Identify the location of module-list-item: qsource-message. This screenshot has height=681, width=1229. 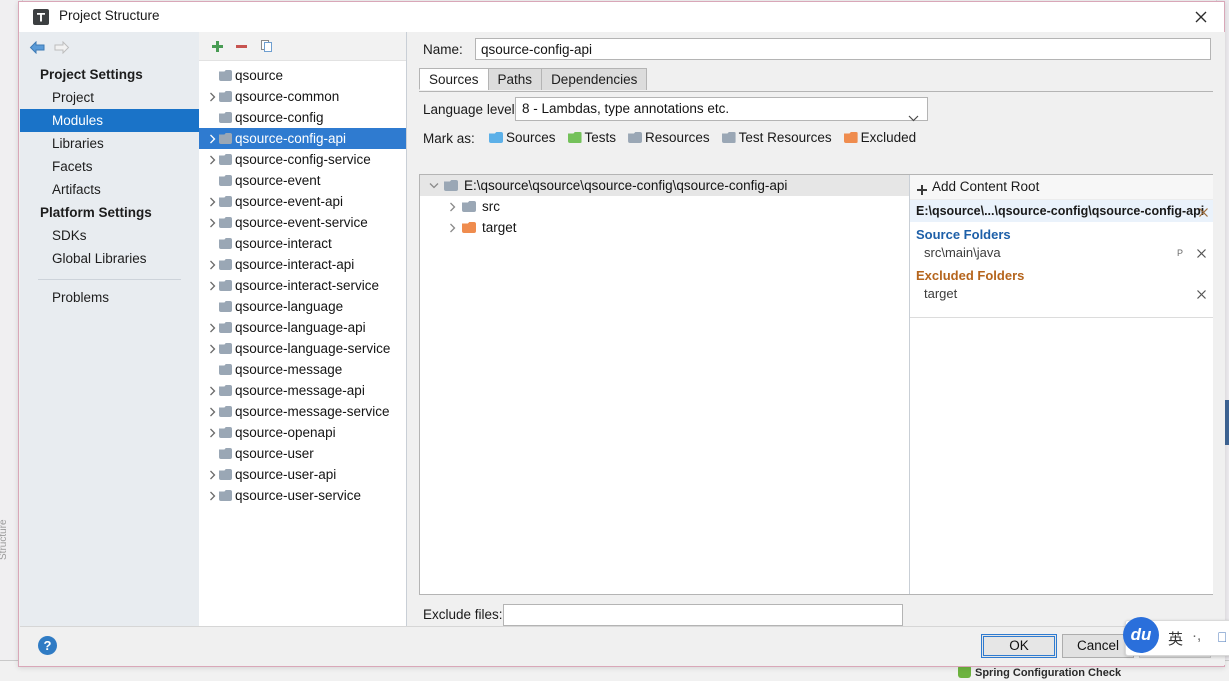
(302, 369).